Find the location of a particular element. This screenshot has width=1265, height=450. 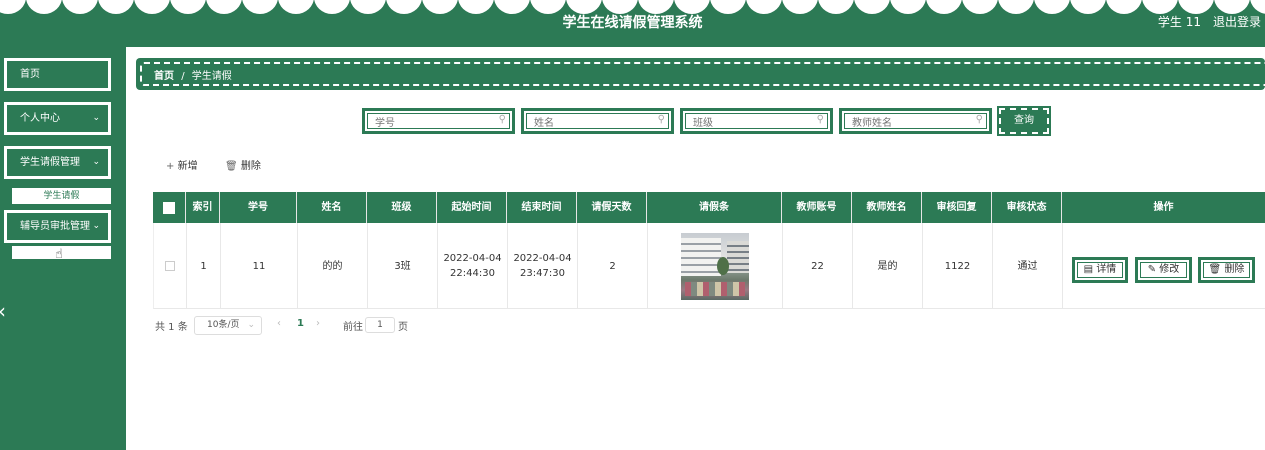

current-user: 学生 11 is located at coordinates (1179, 22).